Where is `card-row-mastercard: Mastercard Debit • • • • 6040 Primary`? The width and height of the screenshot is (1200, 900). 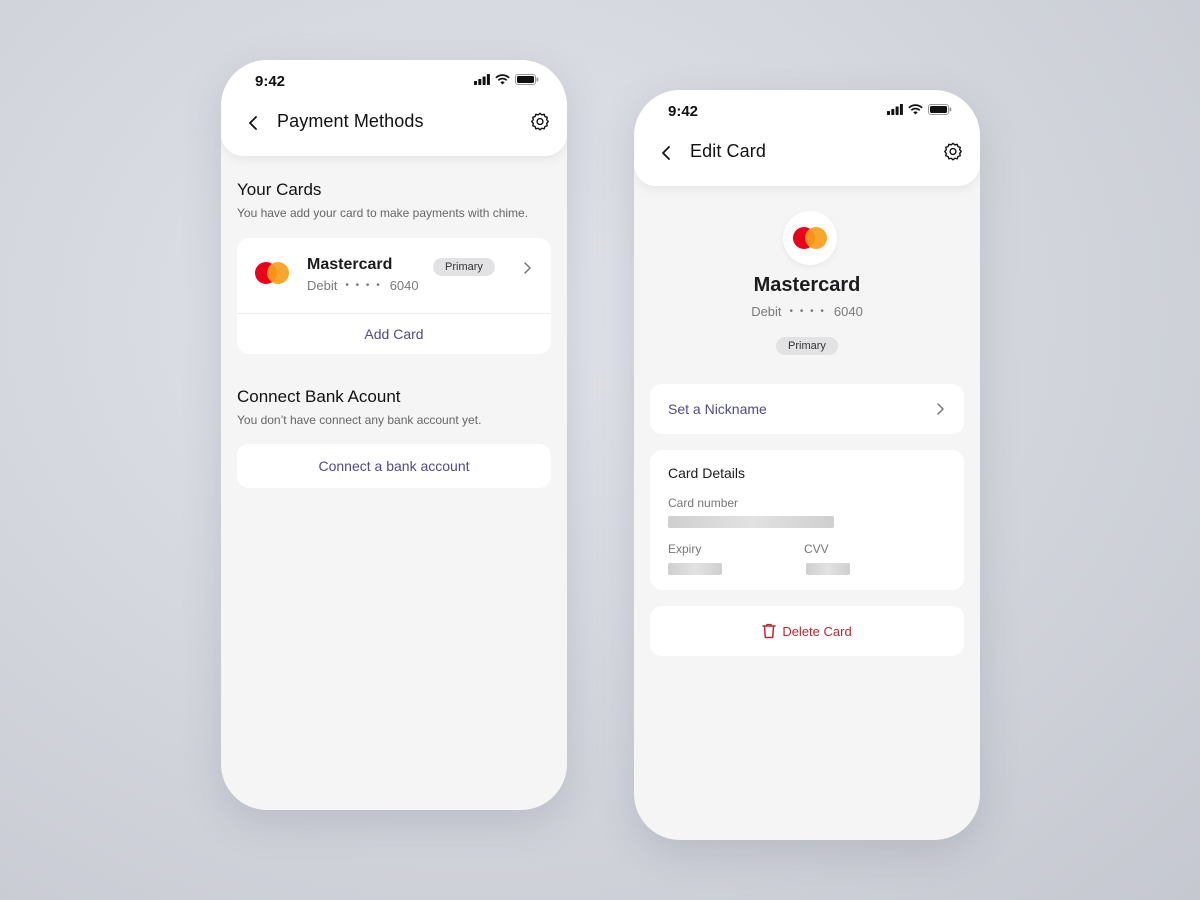
card-row-mastercard: Mastercard Debit • • • • 6040 Primary is located at coordinates (394, 275).